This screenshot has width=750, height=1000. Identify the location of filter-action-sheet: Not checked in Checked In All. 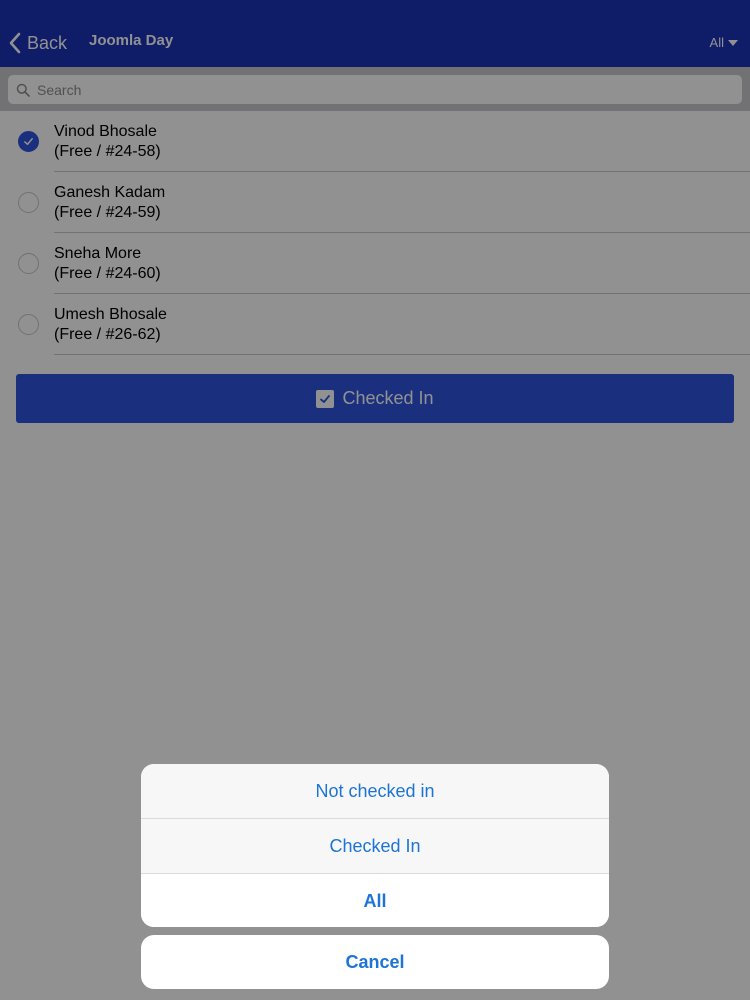
(375, 845).